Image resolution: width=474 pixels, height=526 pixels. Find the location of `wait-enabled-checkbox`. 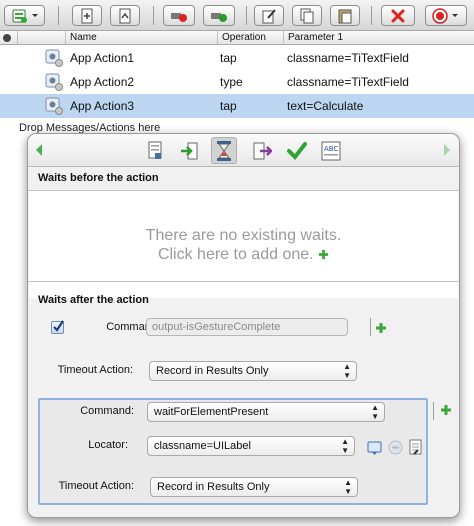

wait-enabled-checkbox is located at coordinates (57, 327).